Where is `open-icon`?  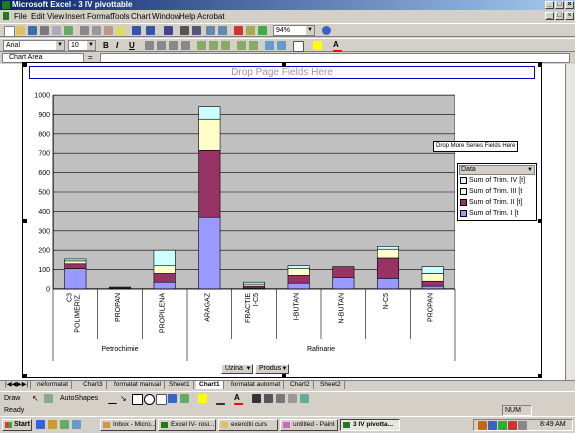 open-icon is located at coordinates (20, 30).